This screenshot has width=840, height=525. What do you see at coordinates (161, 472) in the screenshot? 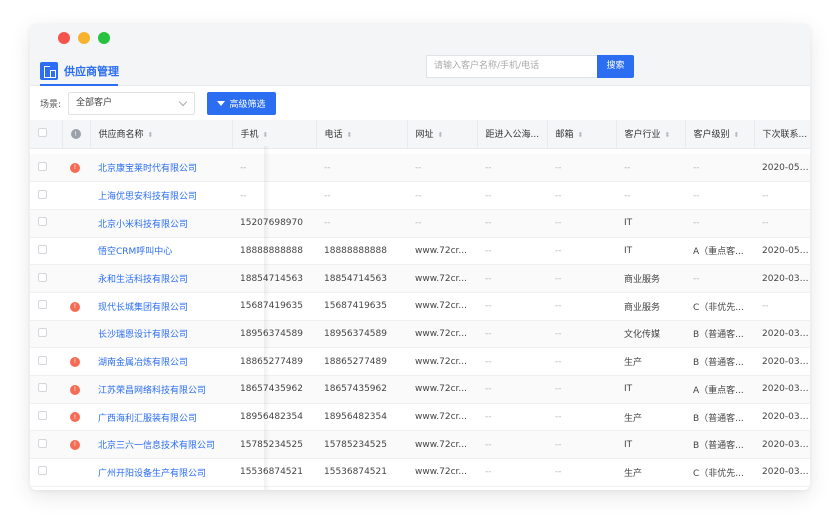
I see `supplier-name-cell: 广州开阳设备生产有限公司` at bounding box center [161, 472].